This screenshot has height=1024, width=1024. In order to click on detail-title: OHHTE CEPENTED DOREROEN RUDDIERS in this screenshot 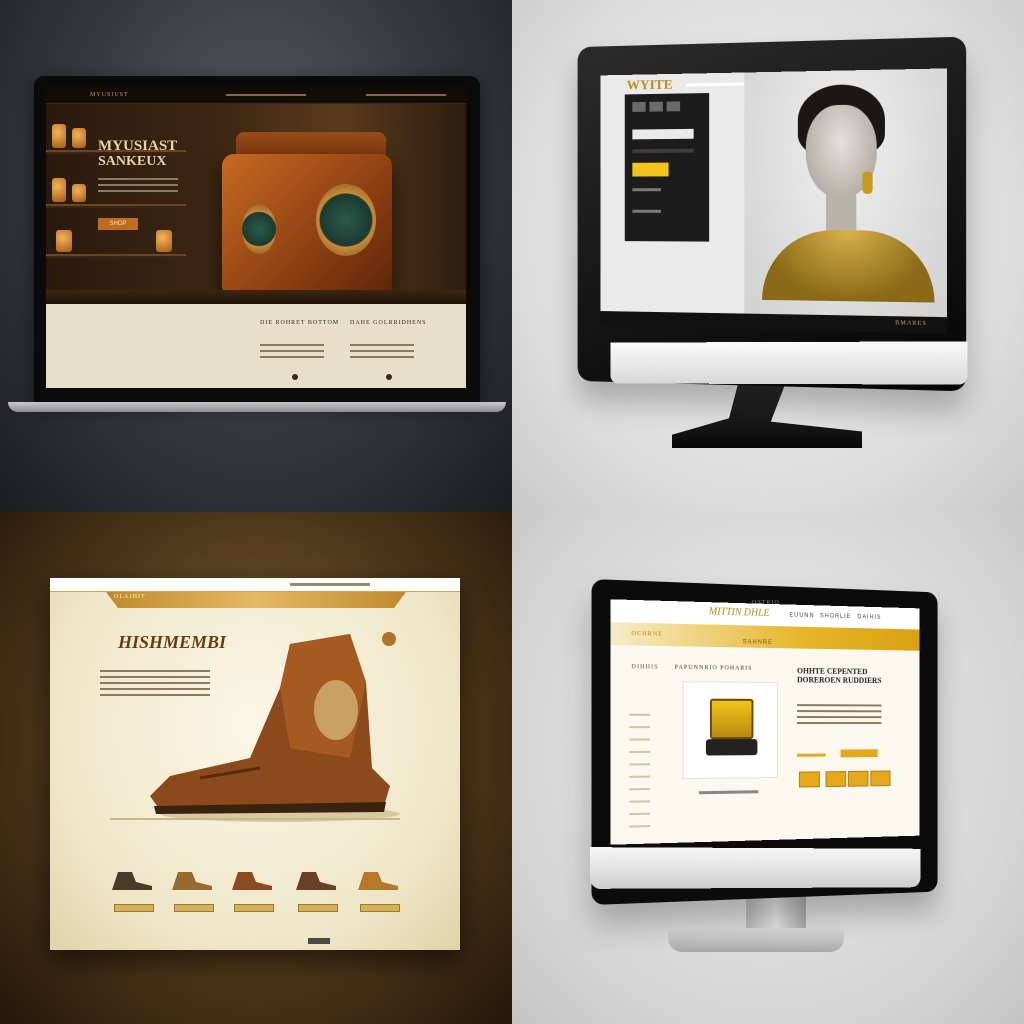, I will do `click(853, 675)`.